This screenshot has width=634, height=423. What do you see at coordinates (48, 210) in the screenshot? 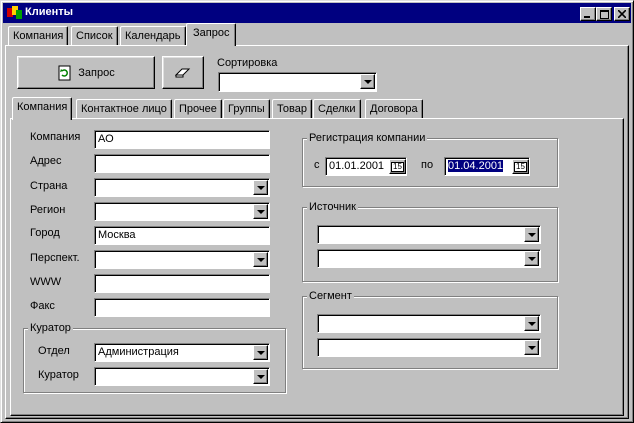
I see `region-label: Регион` at bounding box center [48, 210].